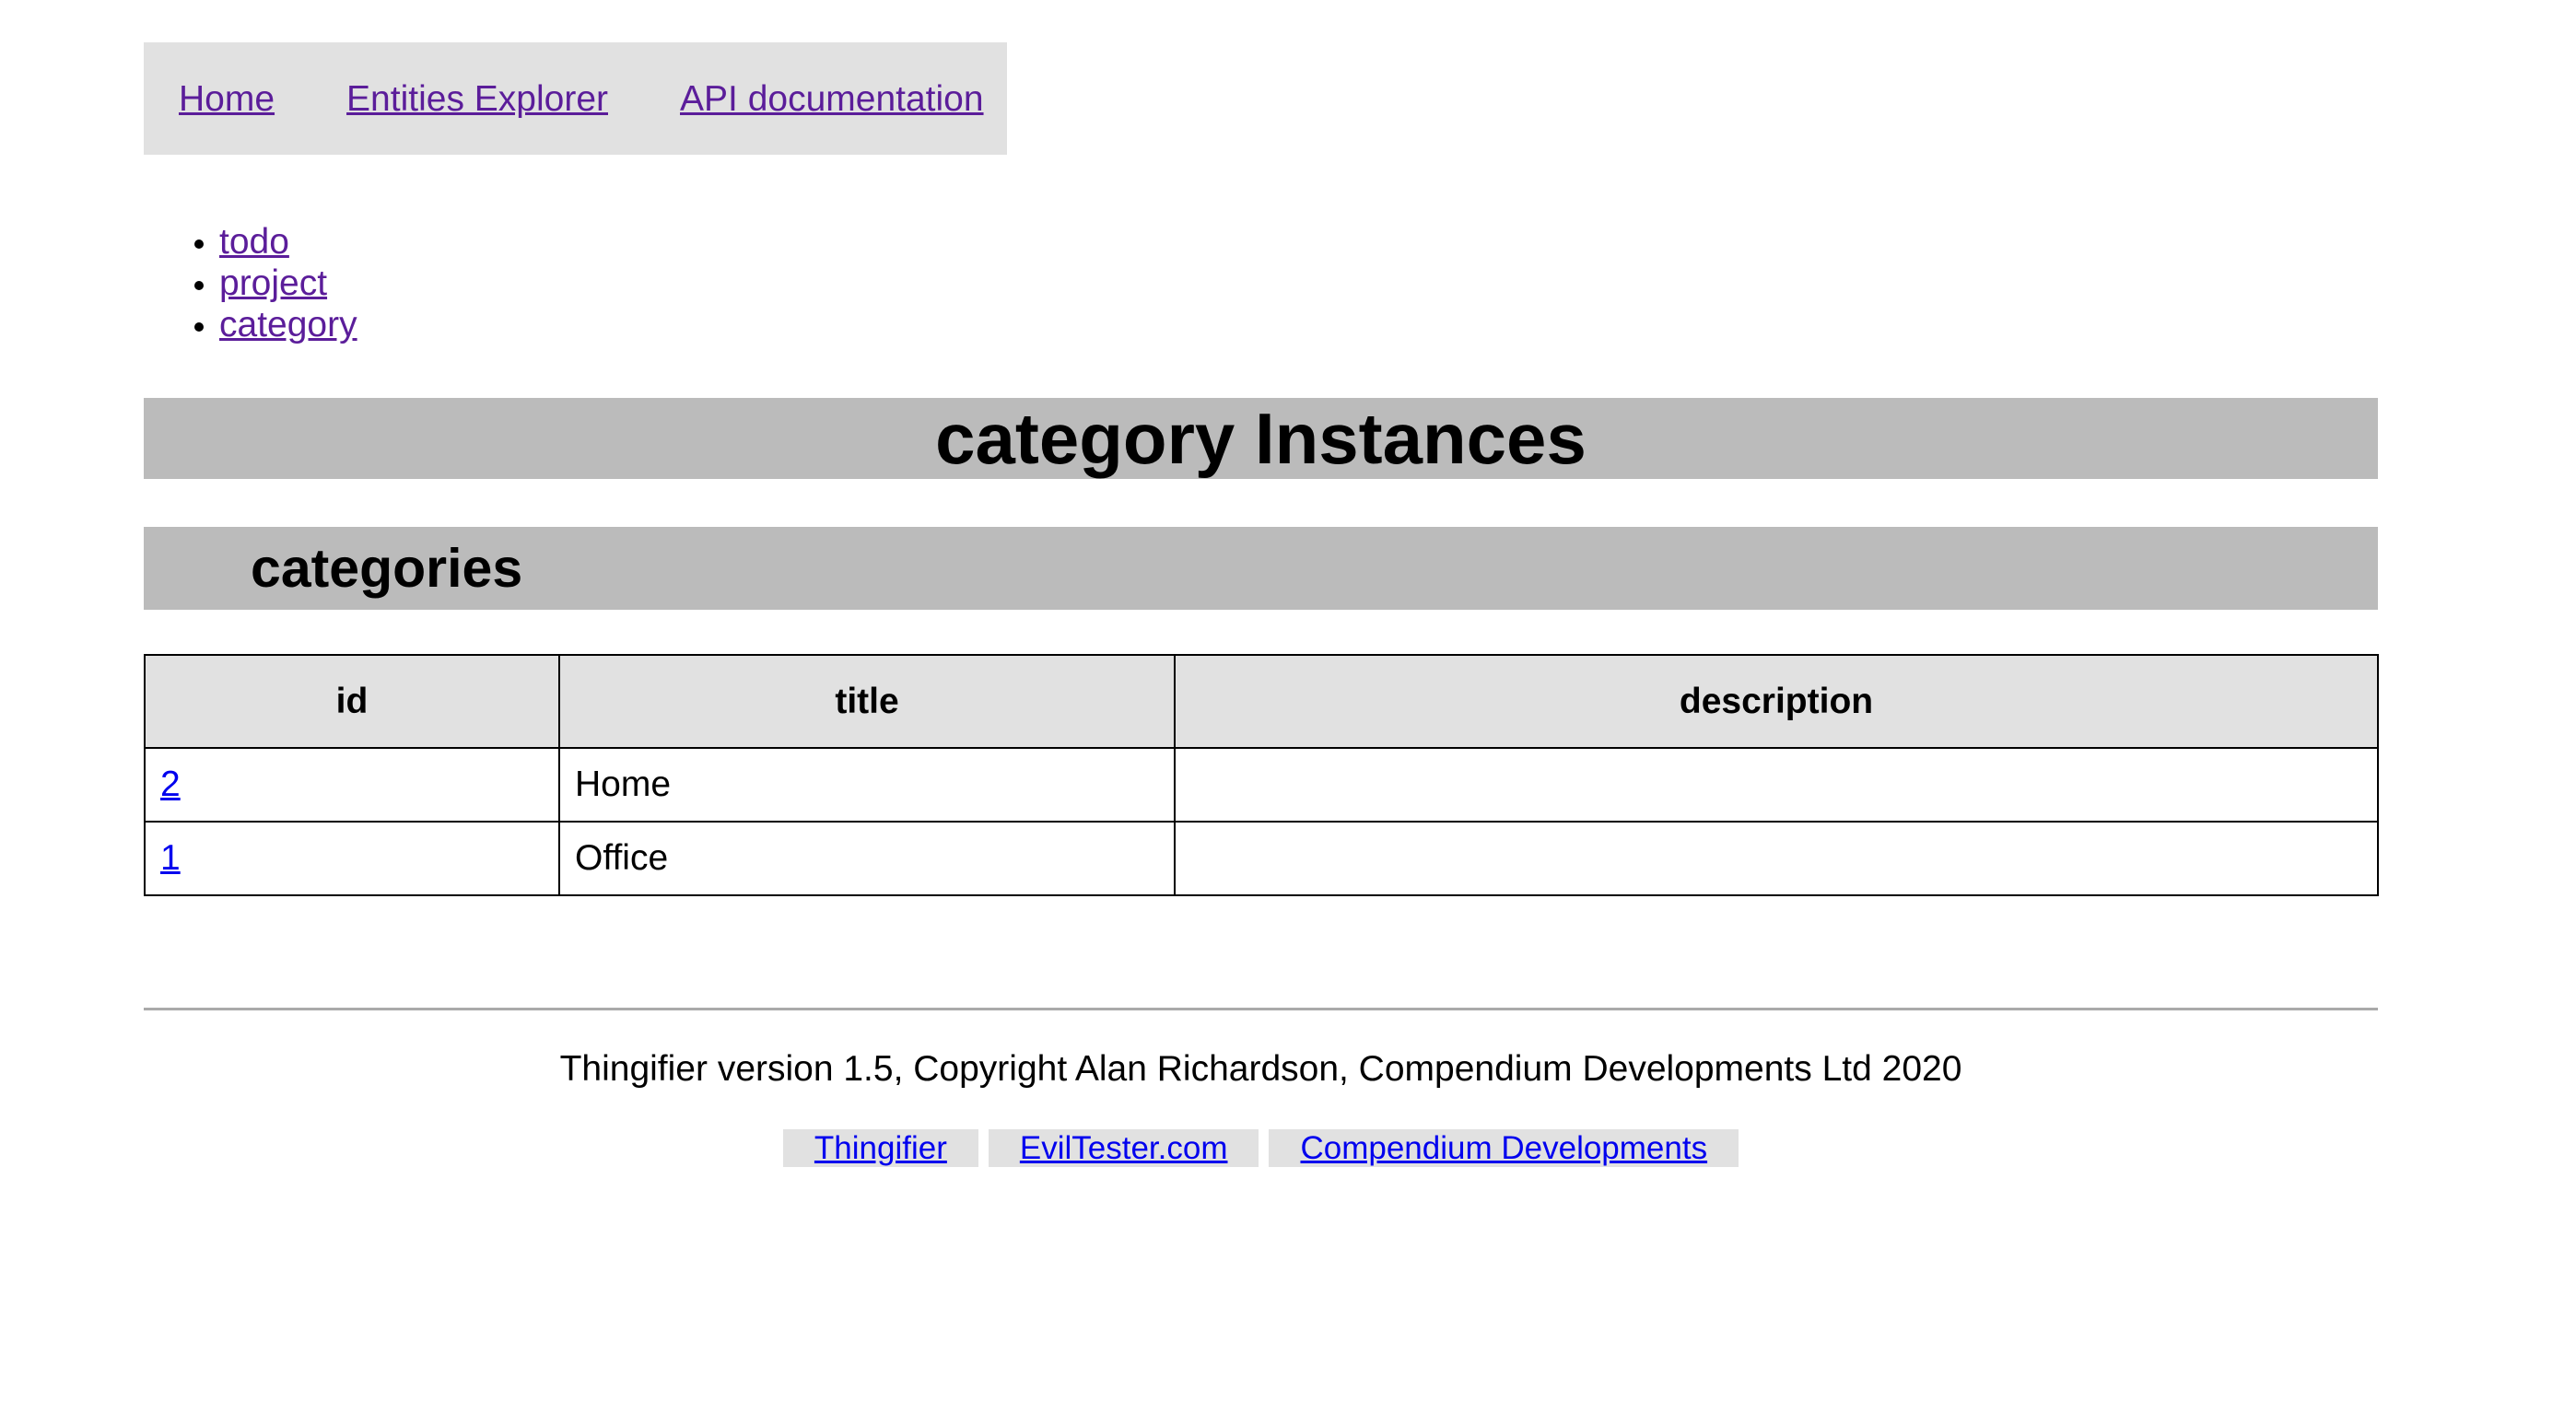 The height and width of the screenshot is (1424, 2576). I want to click on list-item: todo, so click(288, 242).